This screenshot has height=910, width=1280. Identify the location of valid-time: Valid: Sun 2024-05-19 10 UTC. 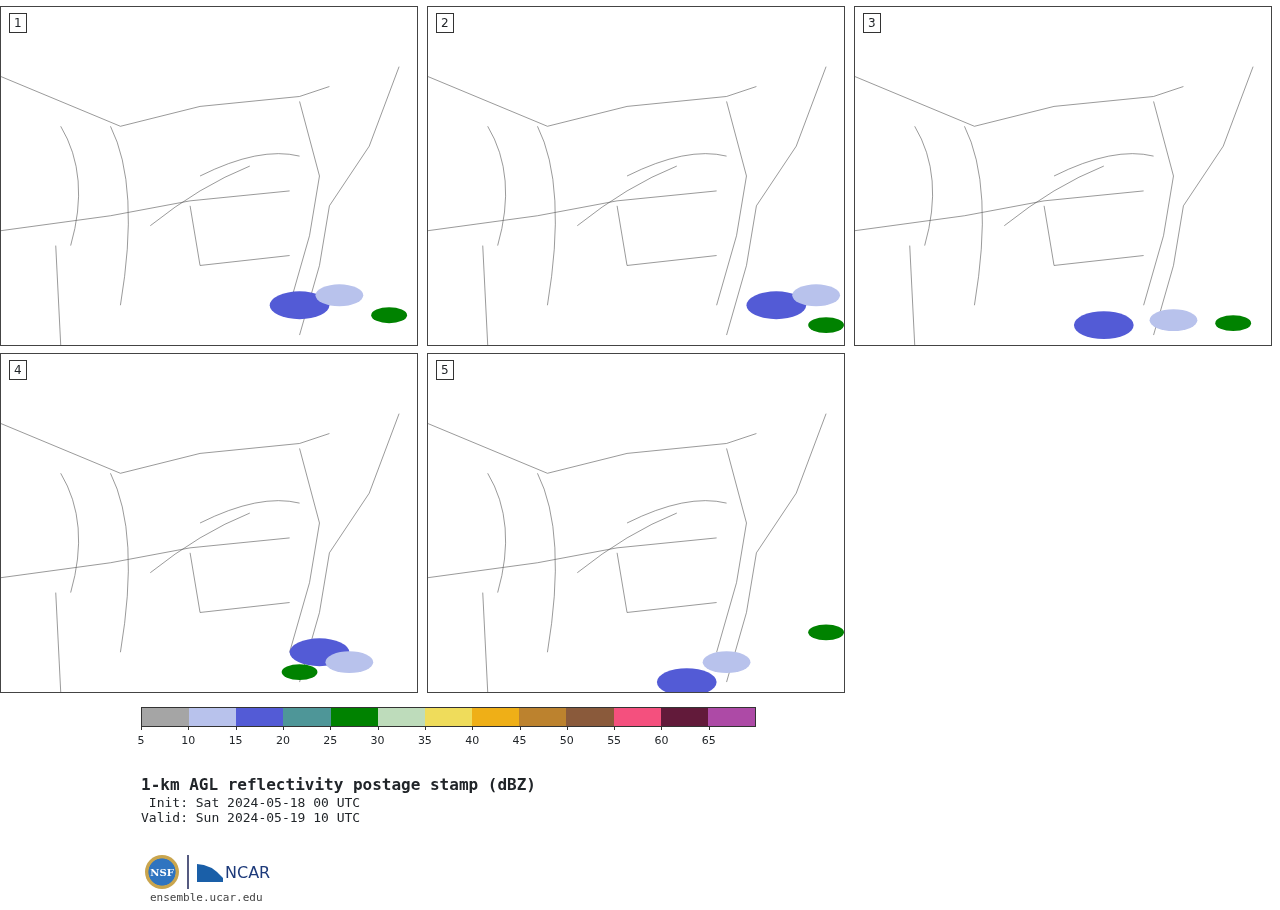
(251, 817).